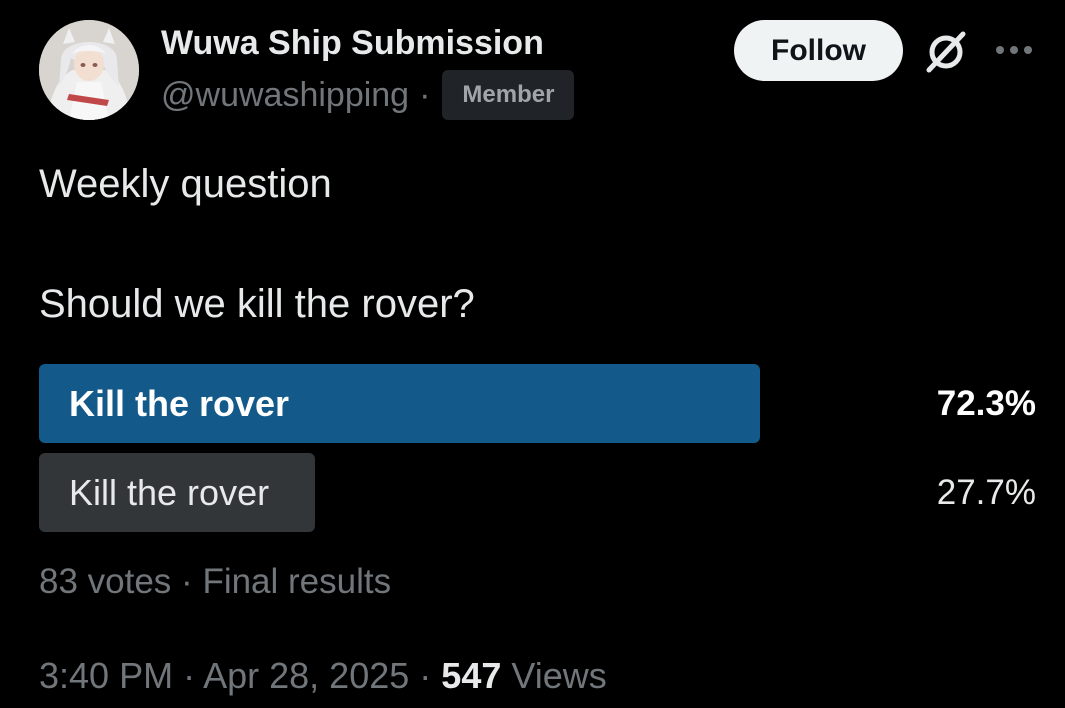 The image size is (1065, 708). Describe the element at coordinates (306, 675) in the screenshot. I see `post-date: Apr 28, 2025` at that location.